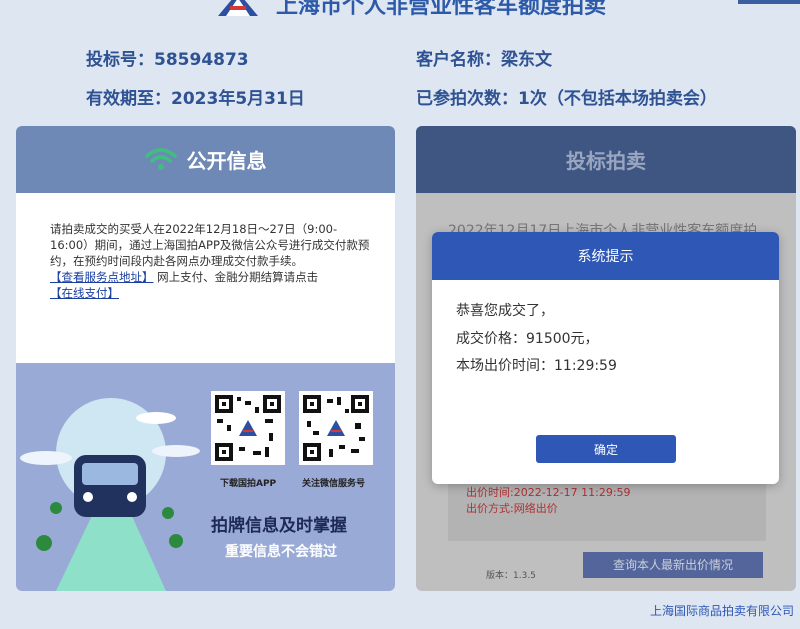 The height and width of the screenshot is (629, 800). What do you see at coordinates (248, 484) in the screenshot?
I see `app-qr-caption: 下载国拍APP` at bounding box center [248, 484].